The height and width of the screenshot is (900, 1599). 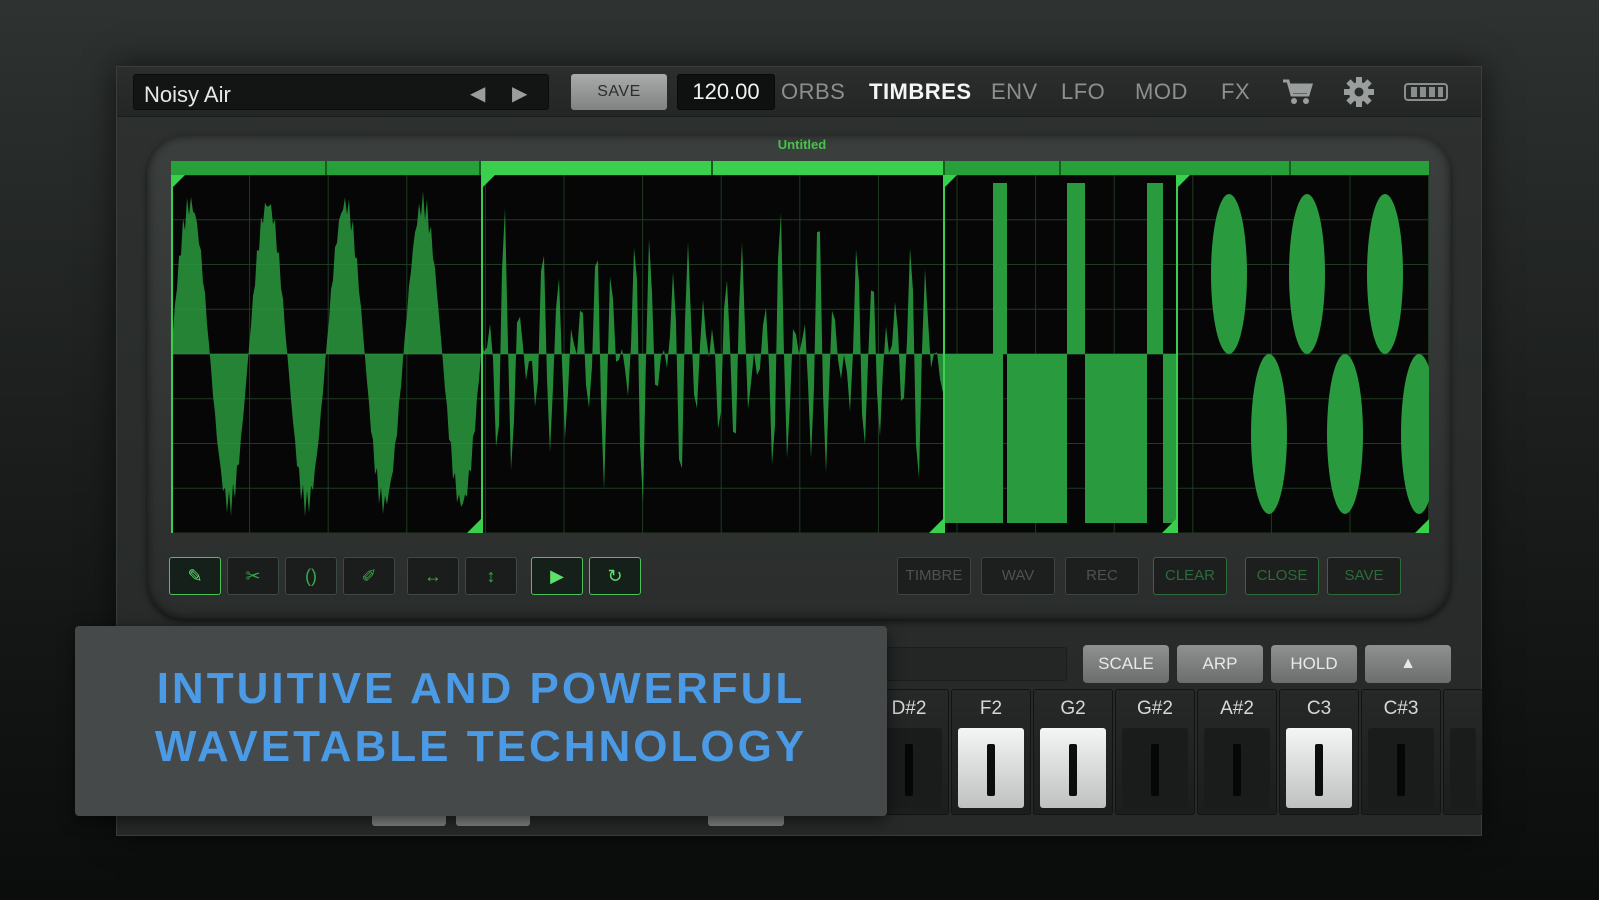 I want to click on key-label: F2, so click(x=991, y=708).